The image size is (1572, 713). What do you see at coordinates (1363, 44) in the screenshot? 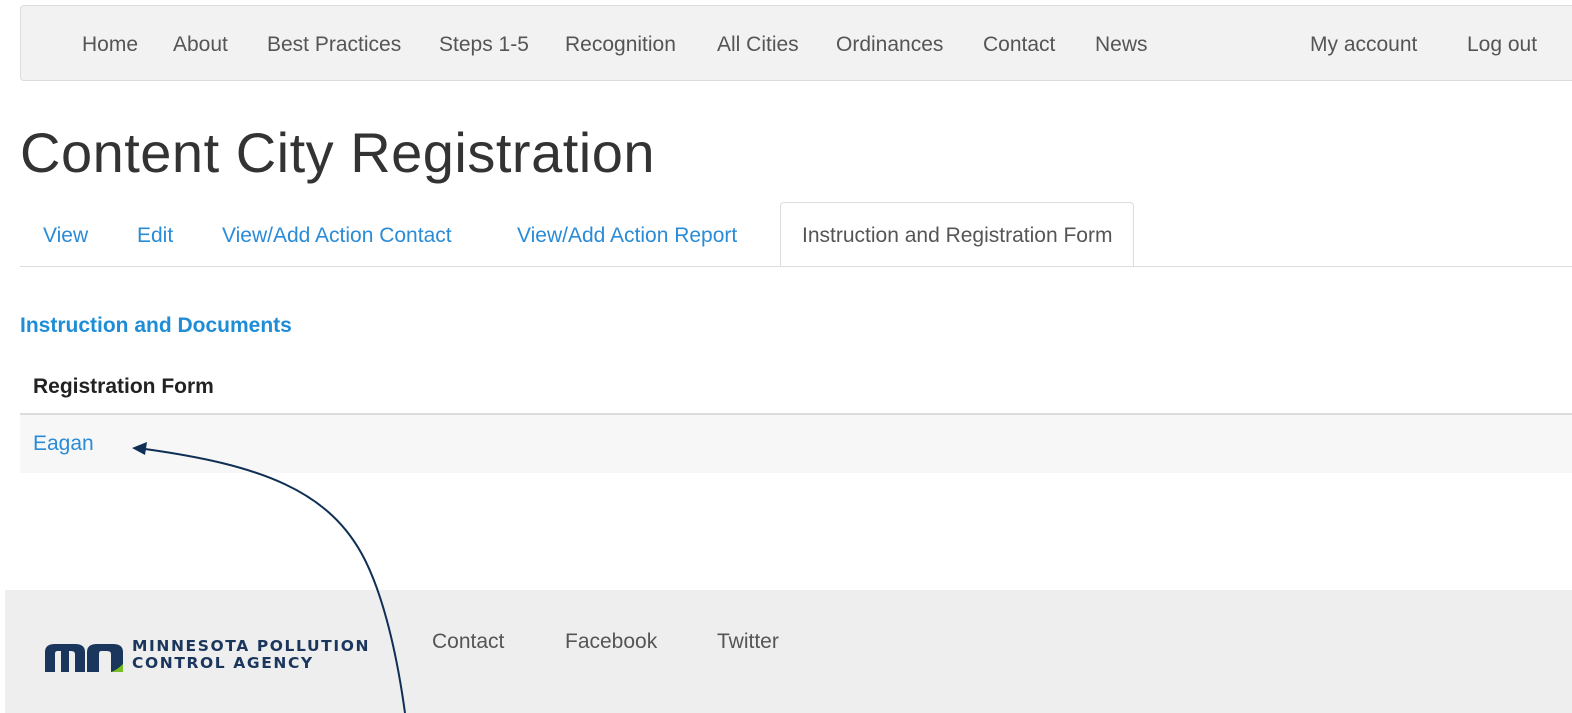
I see `nav-my-account: My account` at bounding box center [1363, 44].